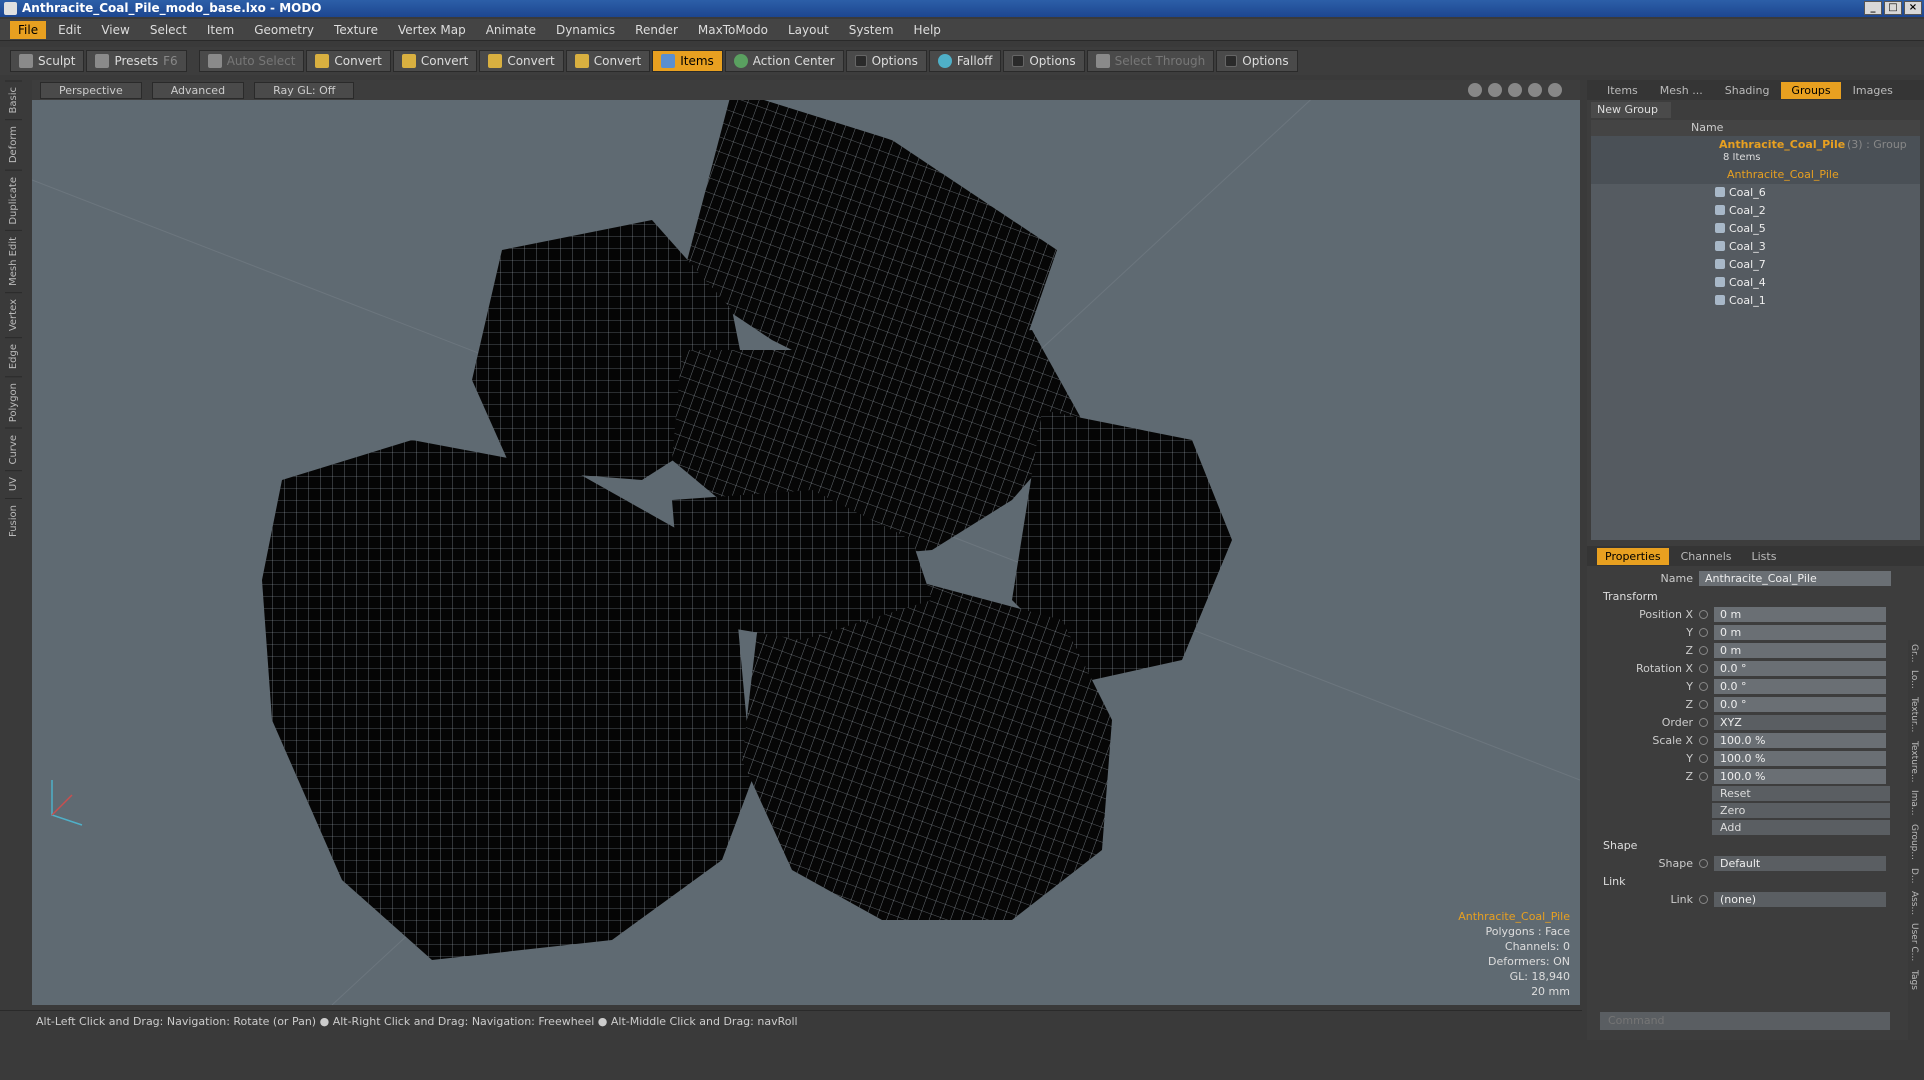 This screenshot has height=1080, width=1924. What do you see at coordinates (1800, 758) in the screenshot?
I see `scale-y-field: 100.0 %` at bounding box center [1800, 758].